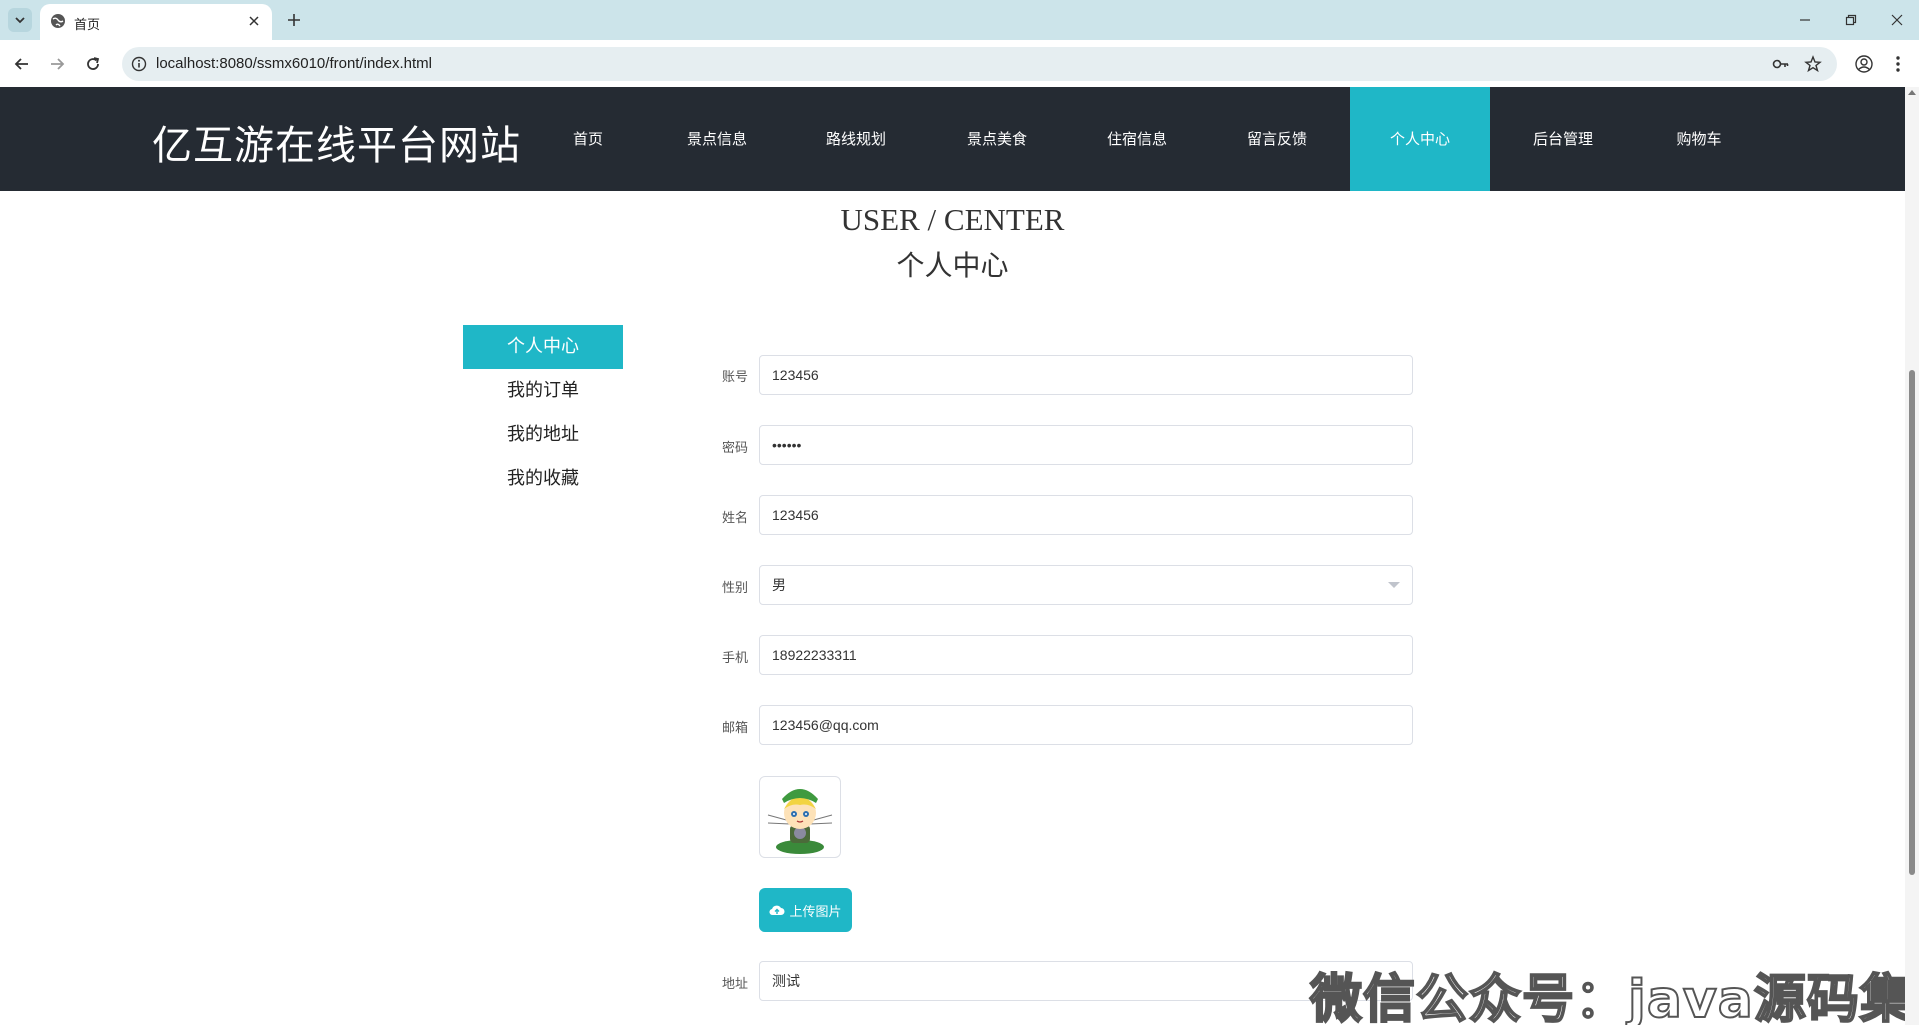  Describe the element at coordinates (734, 588) in the screenshot. I see `gender-label: 性别` at that location.